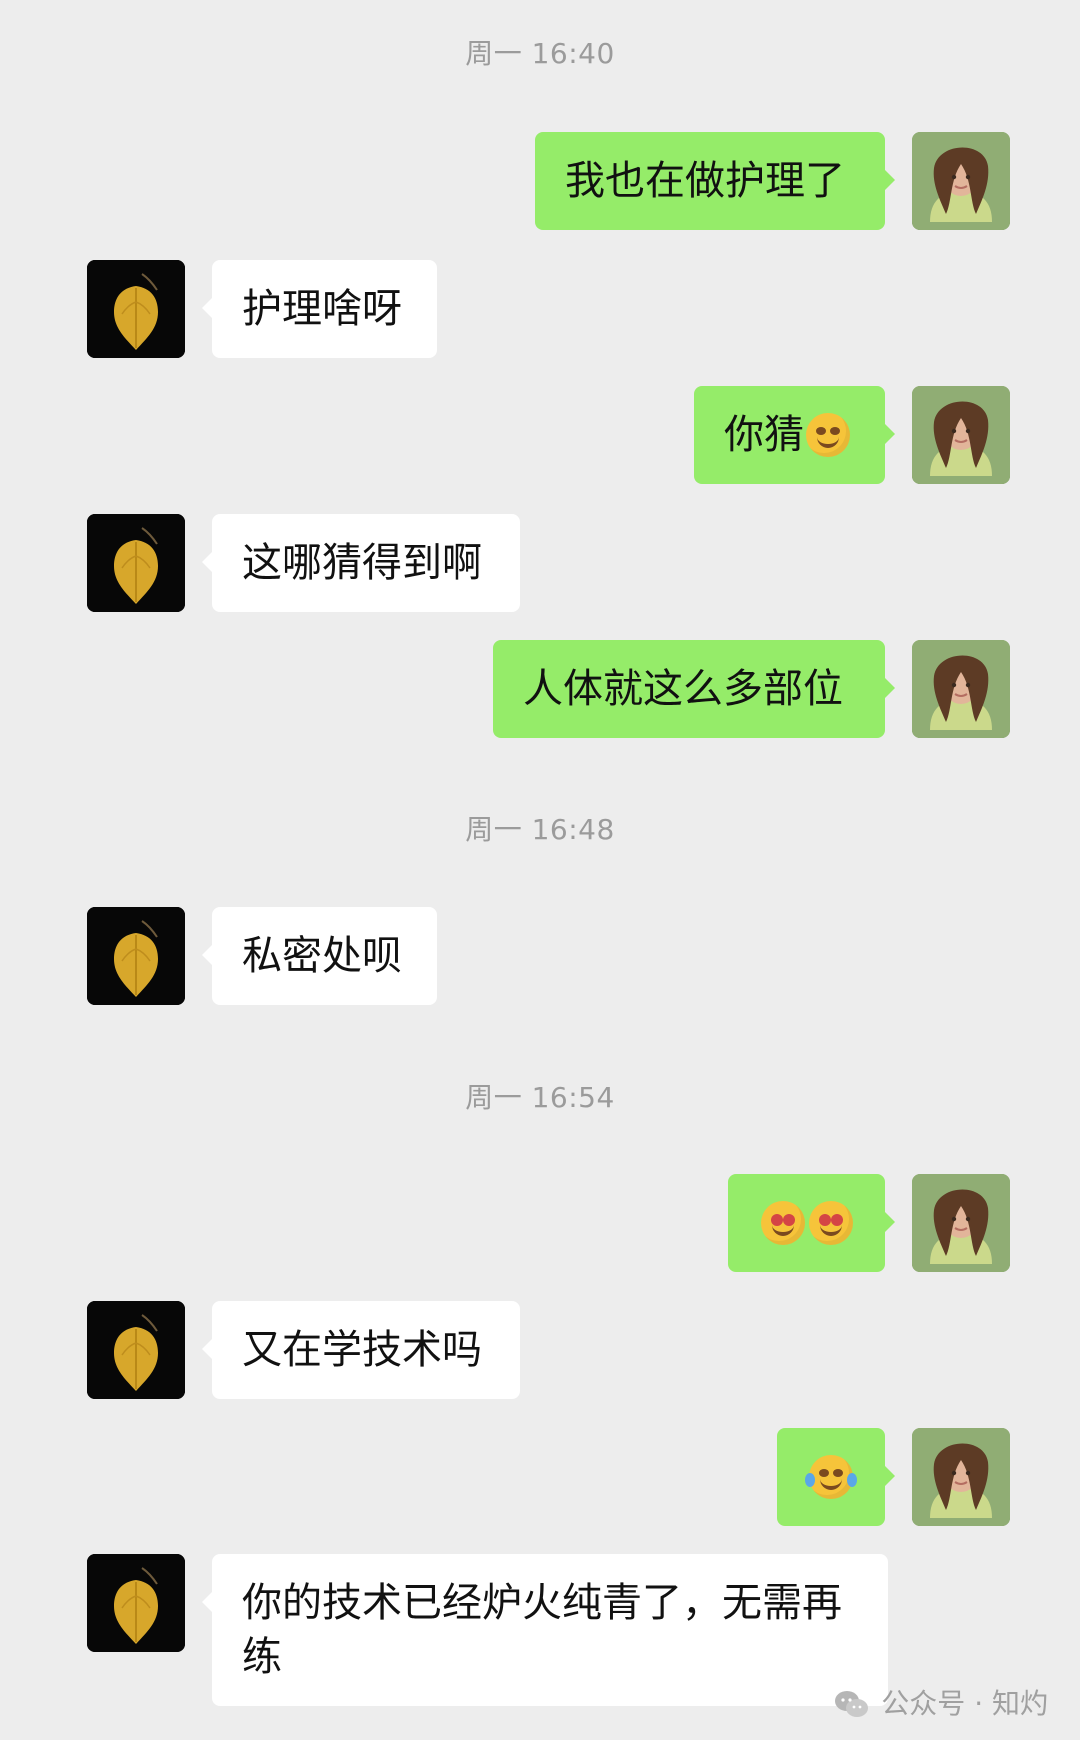 Image resolution: width=1080 pixels, height=1740 pixels. Describe the element at coordinates (705, 181) in the screenshot. I see `message-text: 我也在做护理了` at that location.